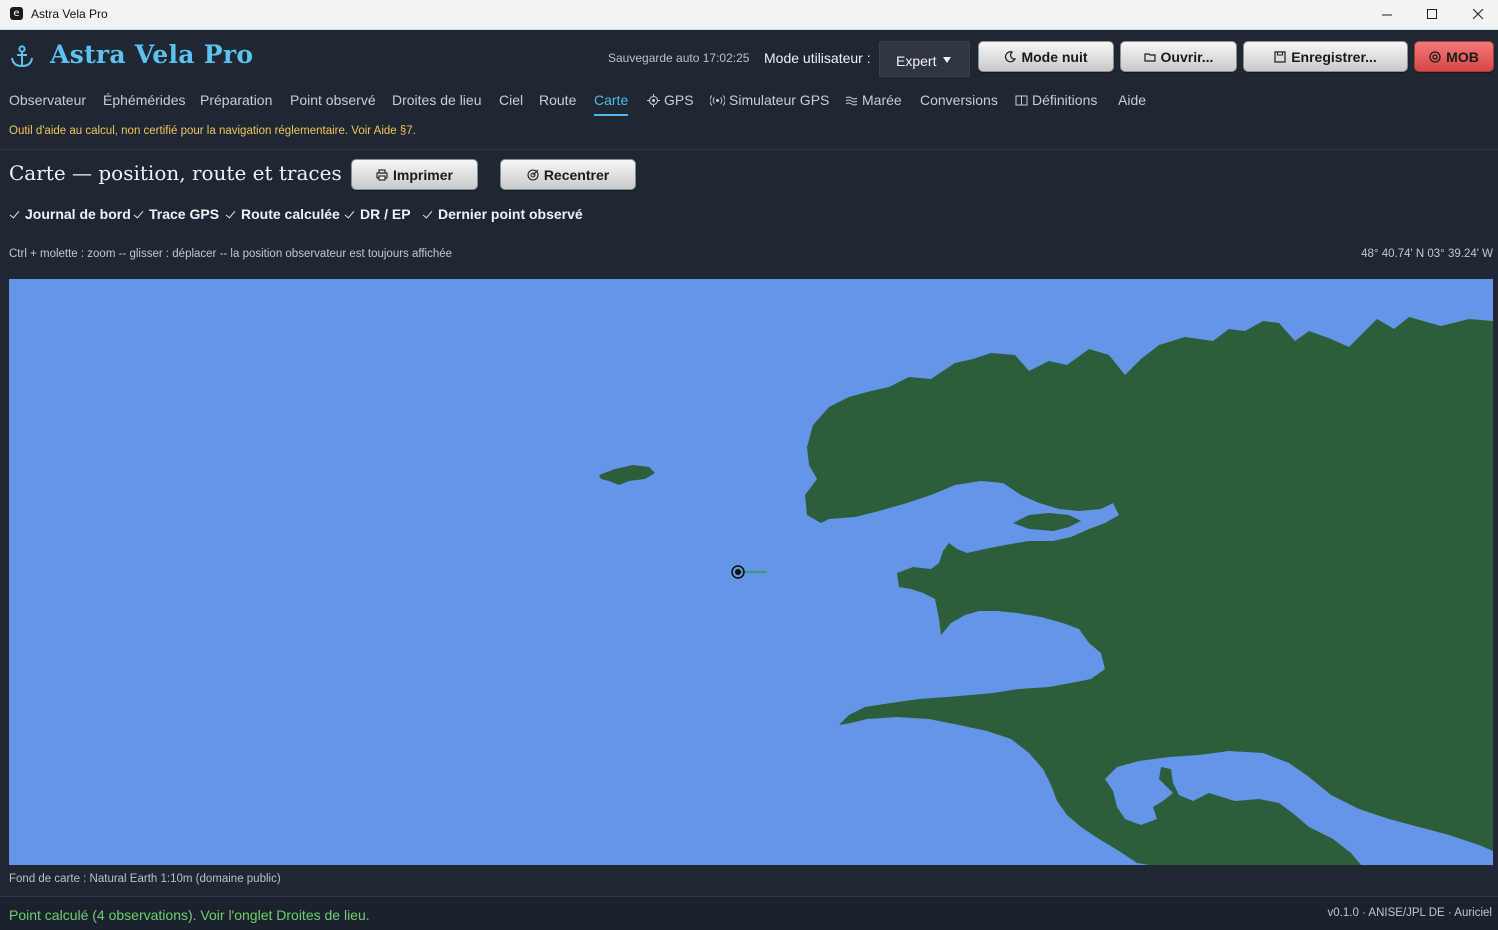 The width and height of the screenshot is (1498, 930). I want to click on recenter-label: Recentrer, so click(576, 174).